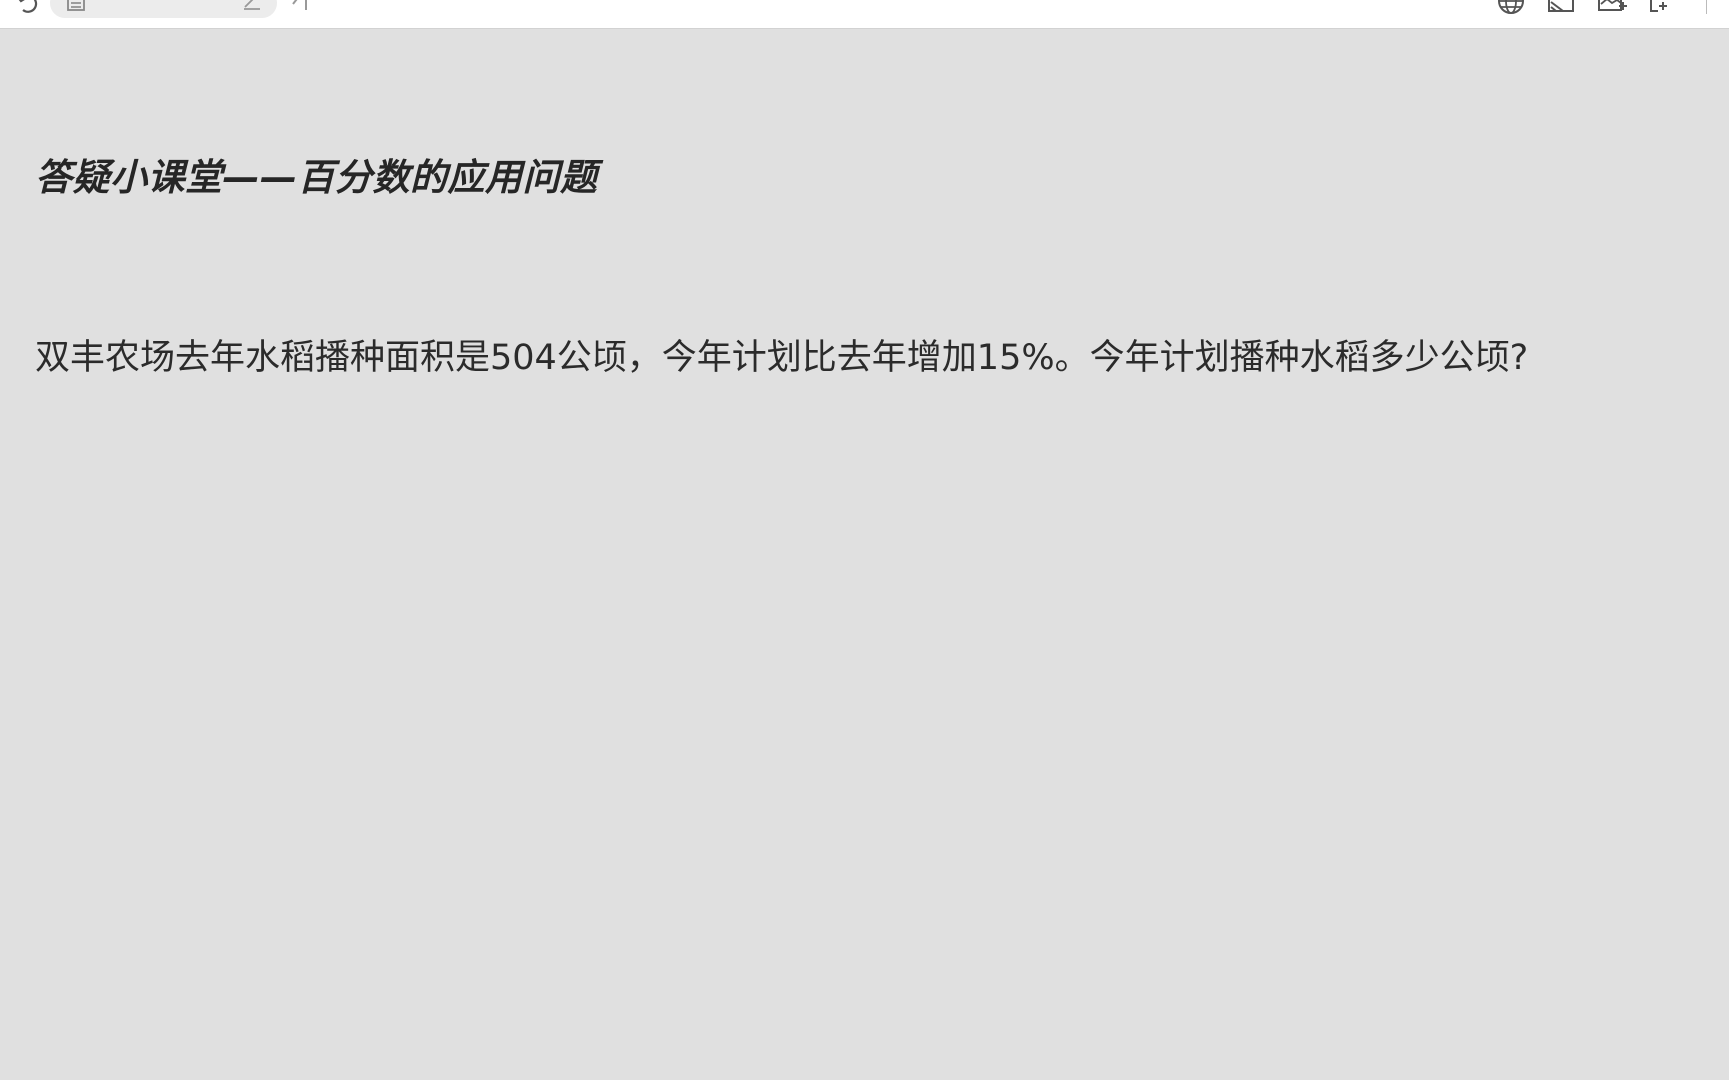 This screenshot has width=1729, height=1080. I want to click on edit-icon, so click(252, 5).